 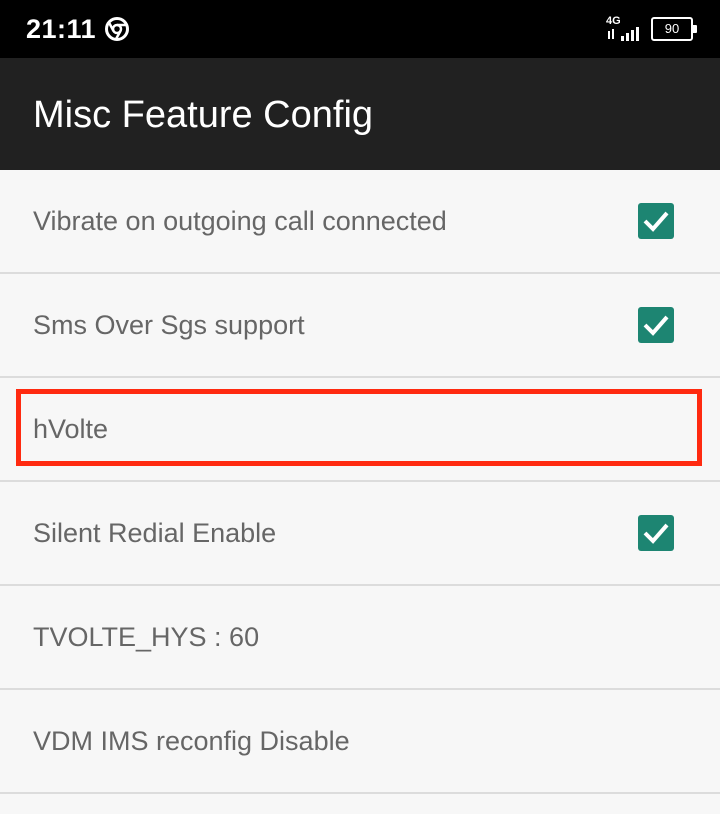 I want to click on battery-icon: 90, so click(x=674, y=29).